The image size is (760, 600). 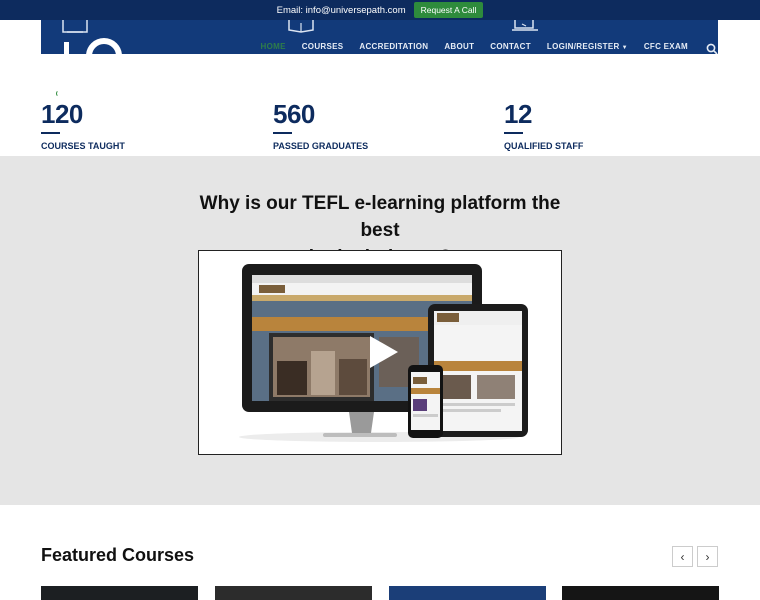 I want to click on nav-home: HOME, so click(x=273, y=46).